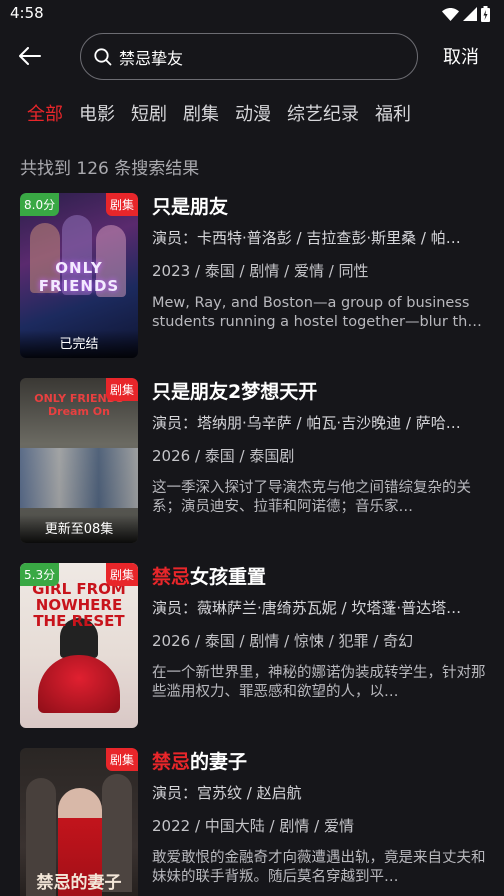  I want to click on result-meta: 2022 / 中国大陆 / 剧情 / 爱情, so click(253, 826).